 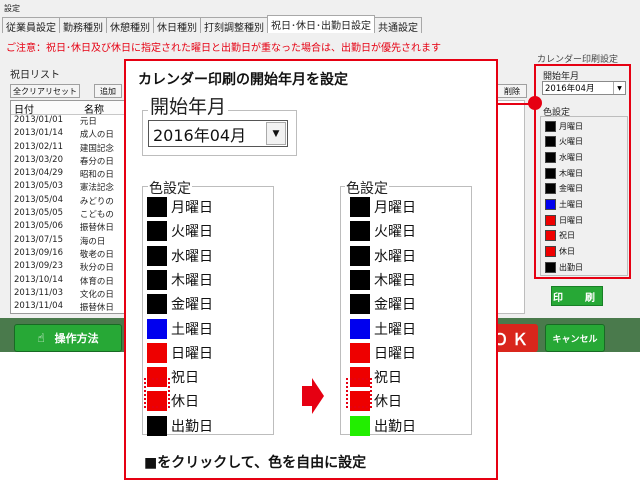 What do you see at coordinates (83, 25) in the screenshot?
I see `tab-work-type: 勤務種別` at bounding box center [83, 25].